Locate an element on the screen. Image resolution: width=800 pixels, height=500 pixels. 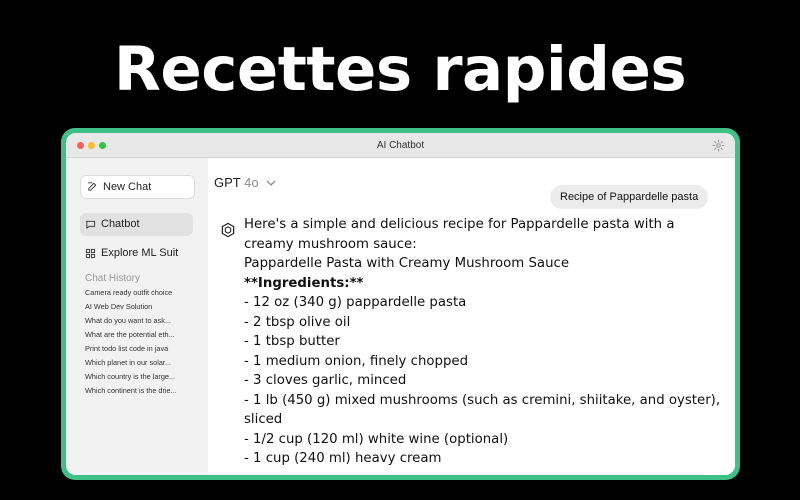
answer-line: - 2 tbsp olive oil is located at coordinates (297, 322).